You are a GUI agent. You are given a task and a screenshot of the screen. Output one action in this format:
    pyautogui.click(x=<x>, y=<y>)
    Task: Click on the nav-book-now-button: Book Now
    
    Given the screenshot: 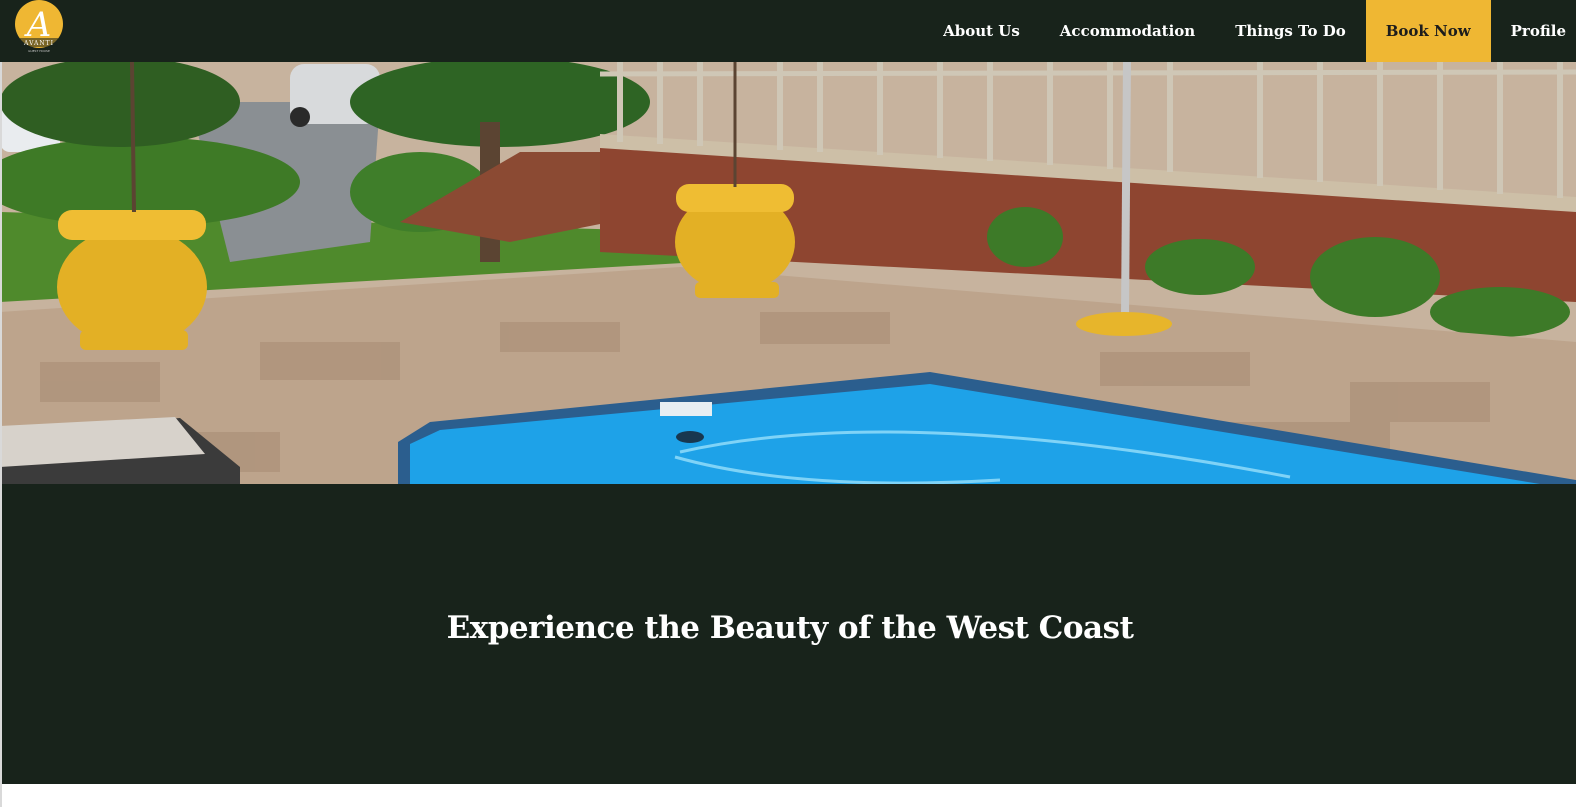 What is the action you would take?
    pyautogui.click(x=1428, y=31)
    